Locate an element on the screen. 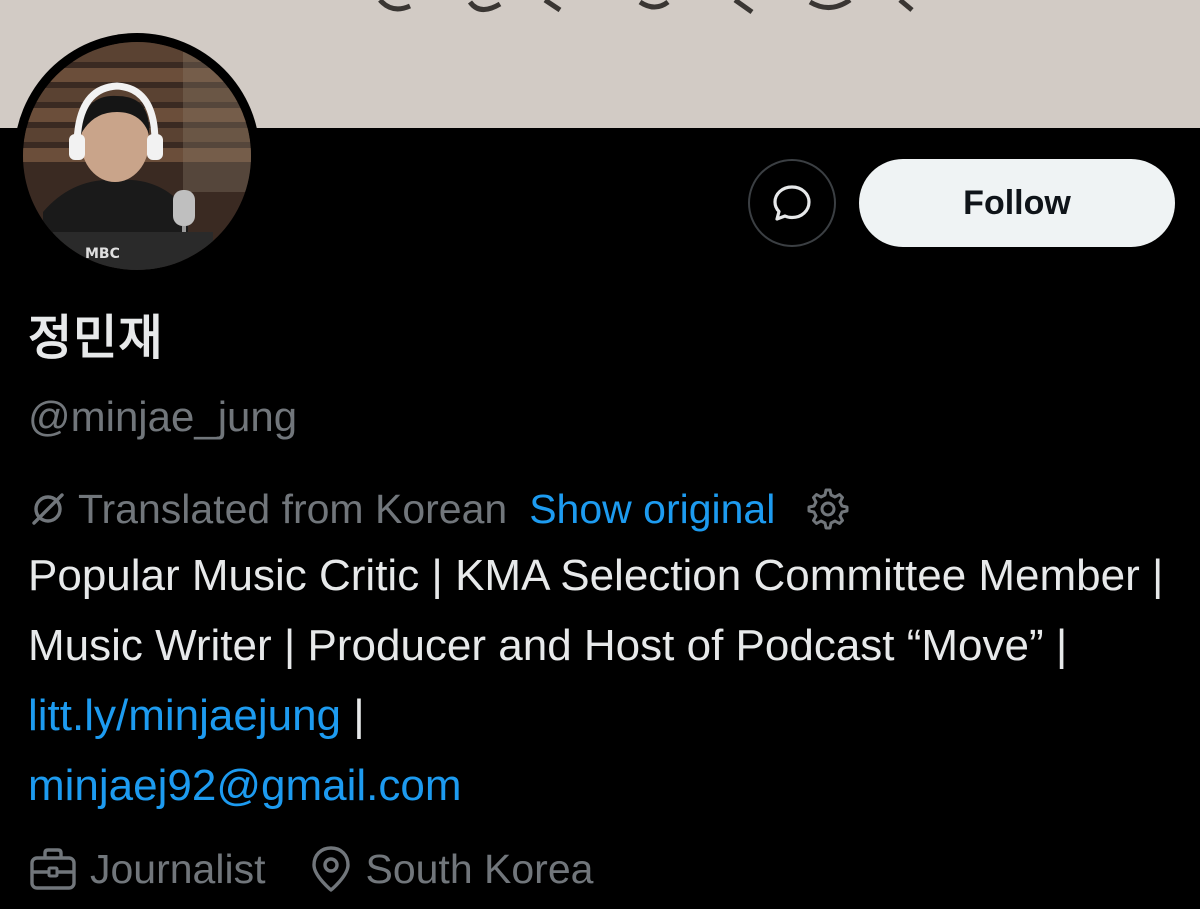 Image resolution: width=1200 pixels, height=909 pixels. follow-button-label: Follow is located at coordinates (1017, 202).